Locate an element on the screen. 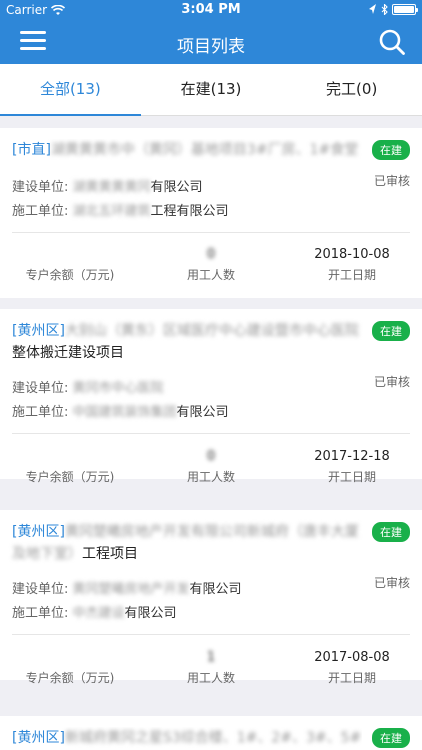 The width and height of the screenshot is (422, 750). start-date-stat: 2017-12-18 开工日期 is located at coordinates (352, 467).